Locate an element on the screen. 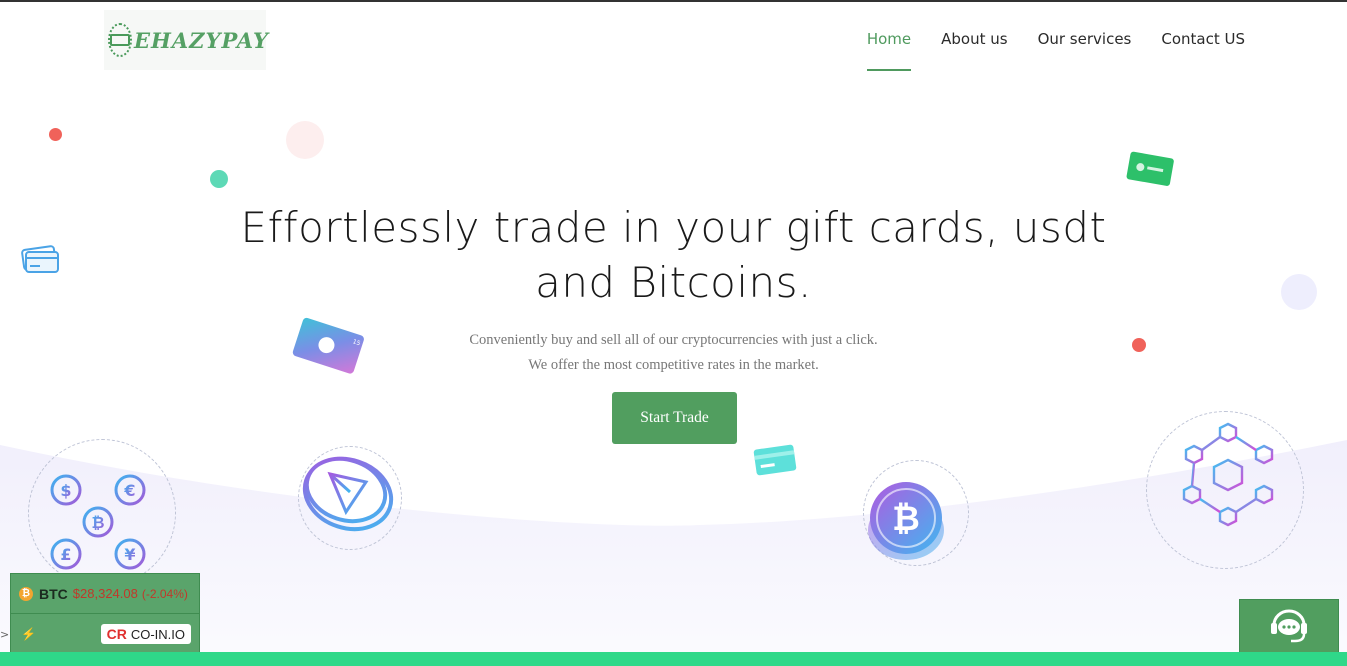 The width and height of the screenshot is (1347, 666). hero-title-line-2: and Bitcoins. is located at coordinates (673, 282).